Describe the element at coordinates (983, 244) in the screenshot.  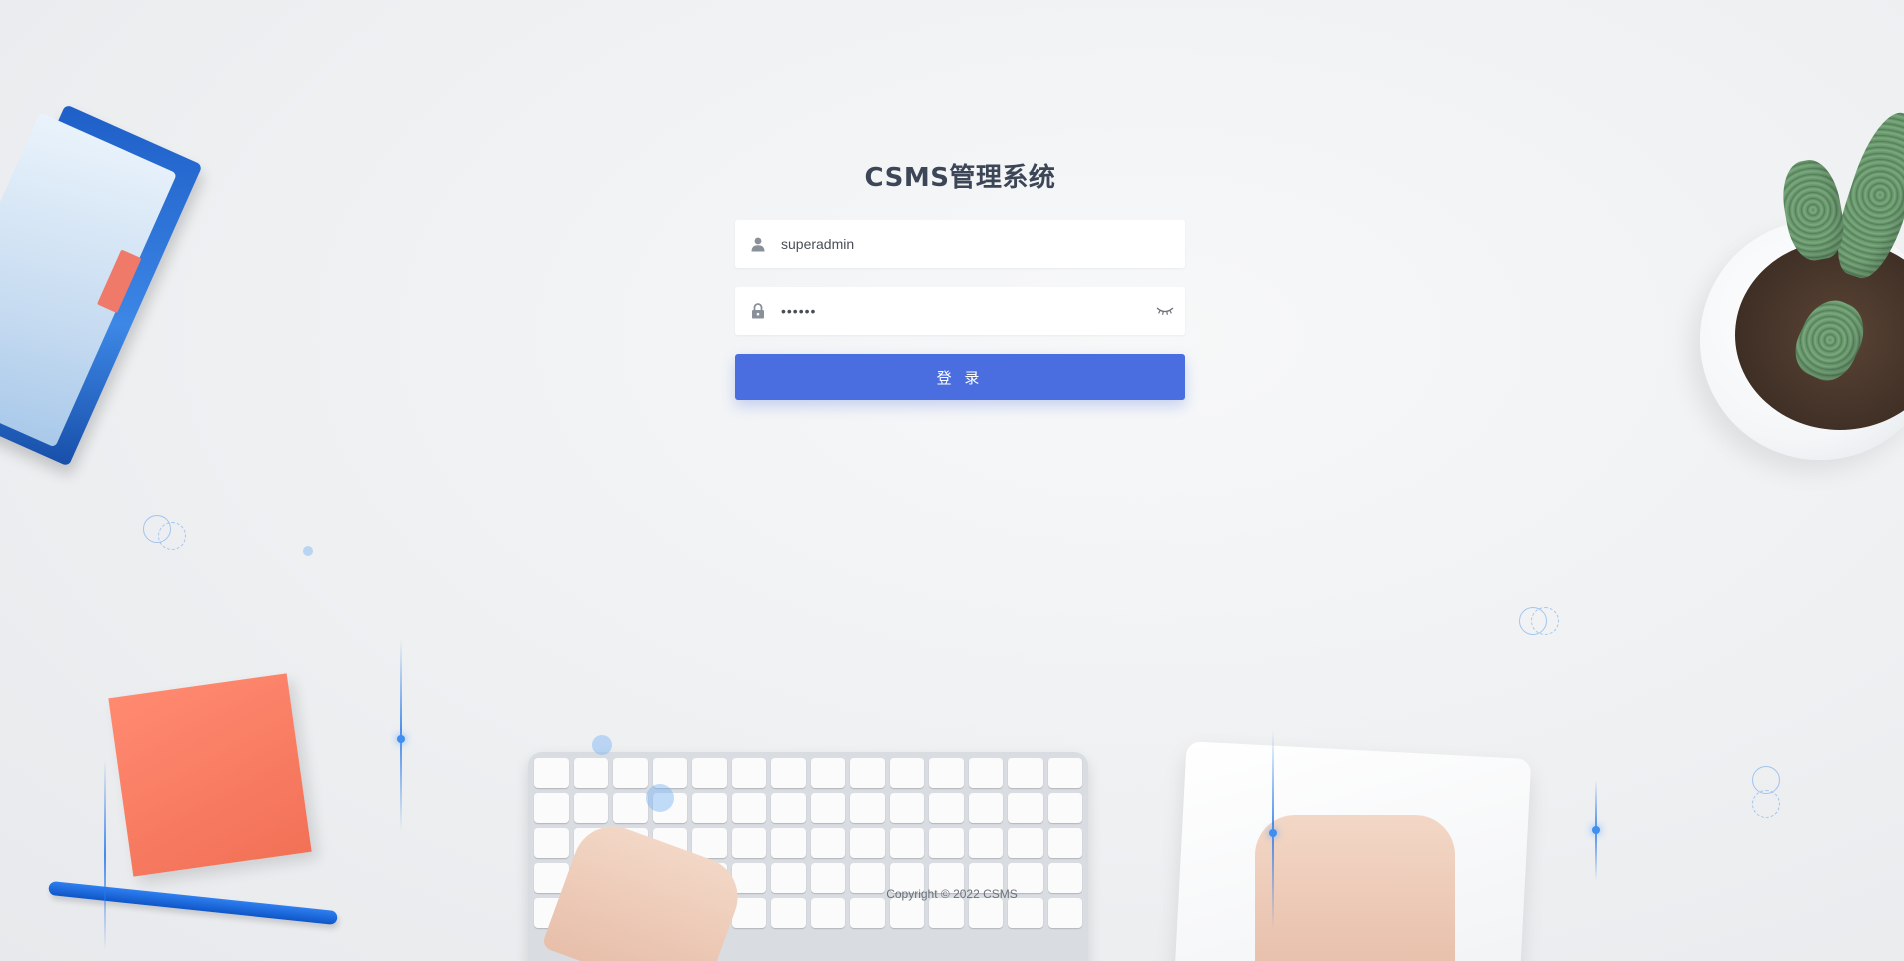
I see `username-input` at that location.